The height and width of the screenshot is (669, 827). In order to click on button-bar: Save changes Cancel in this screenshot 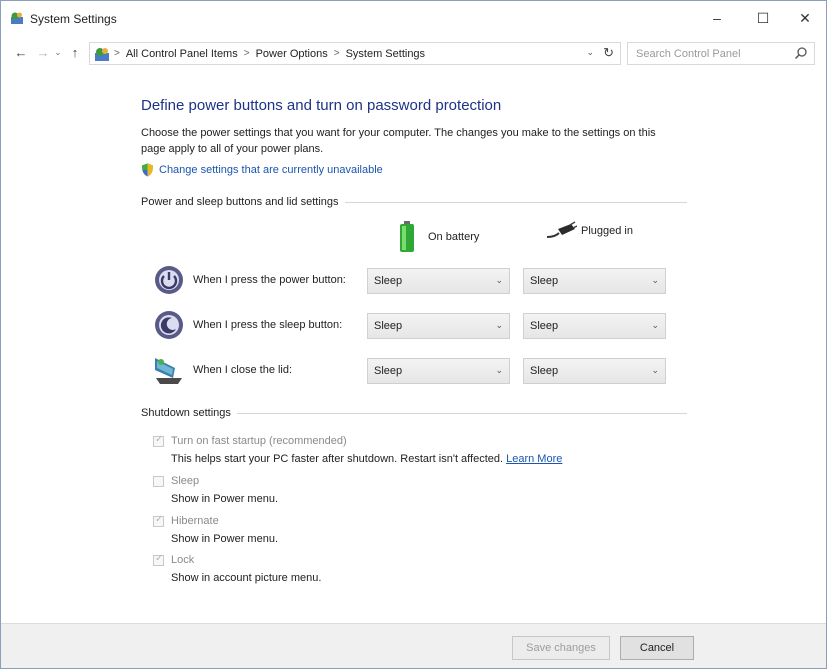, I will do `click(413, 645)`.